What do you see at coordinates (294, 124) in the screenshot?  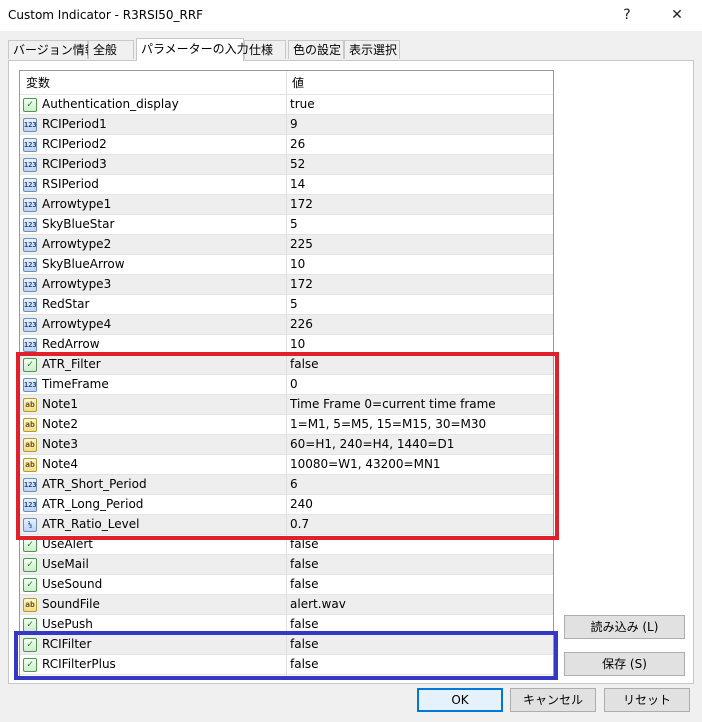 I see `parameter-value: 9` at bounding box center [294, 124].